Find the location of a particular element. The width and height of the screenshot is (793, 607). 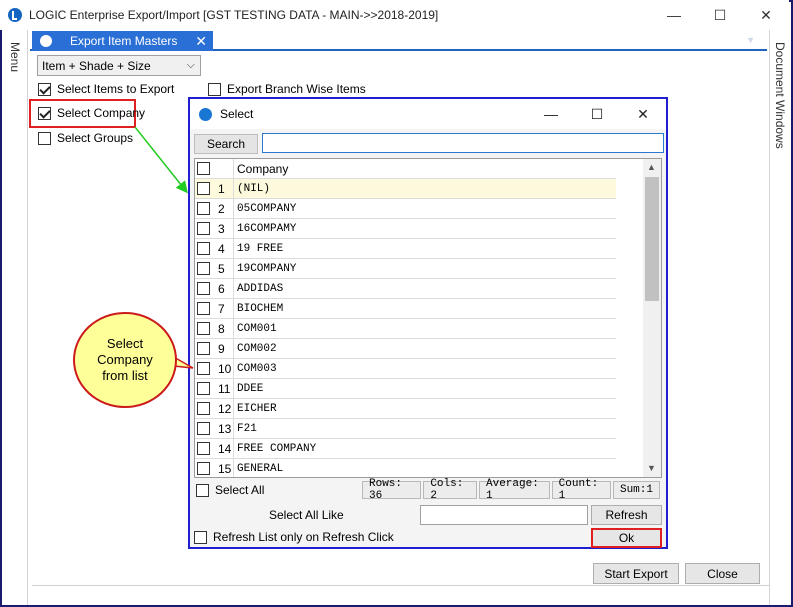

row-number: 6 is located at coordinates (221, 288).